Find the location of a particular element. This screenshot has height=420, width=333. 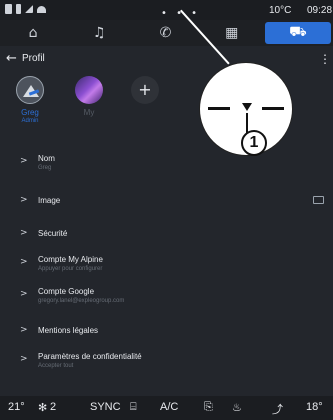

list-item-label: Nom is located at coordinates (46, 158).